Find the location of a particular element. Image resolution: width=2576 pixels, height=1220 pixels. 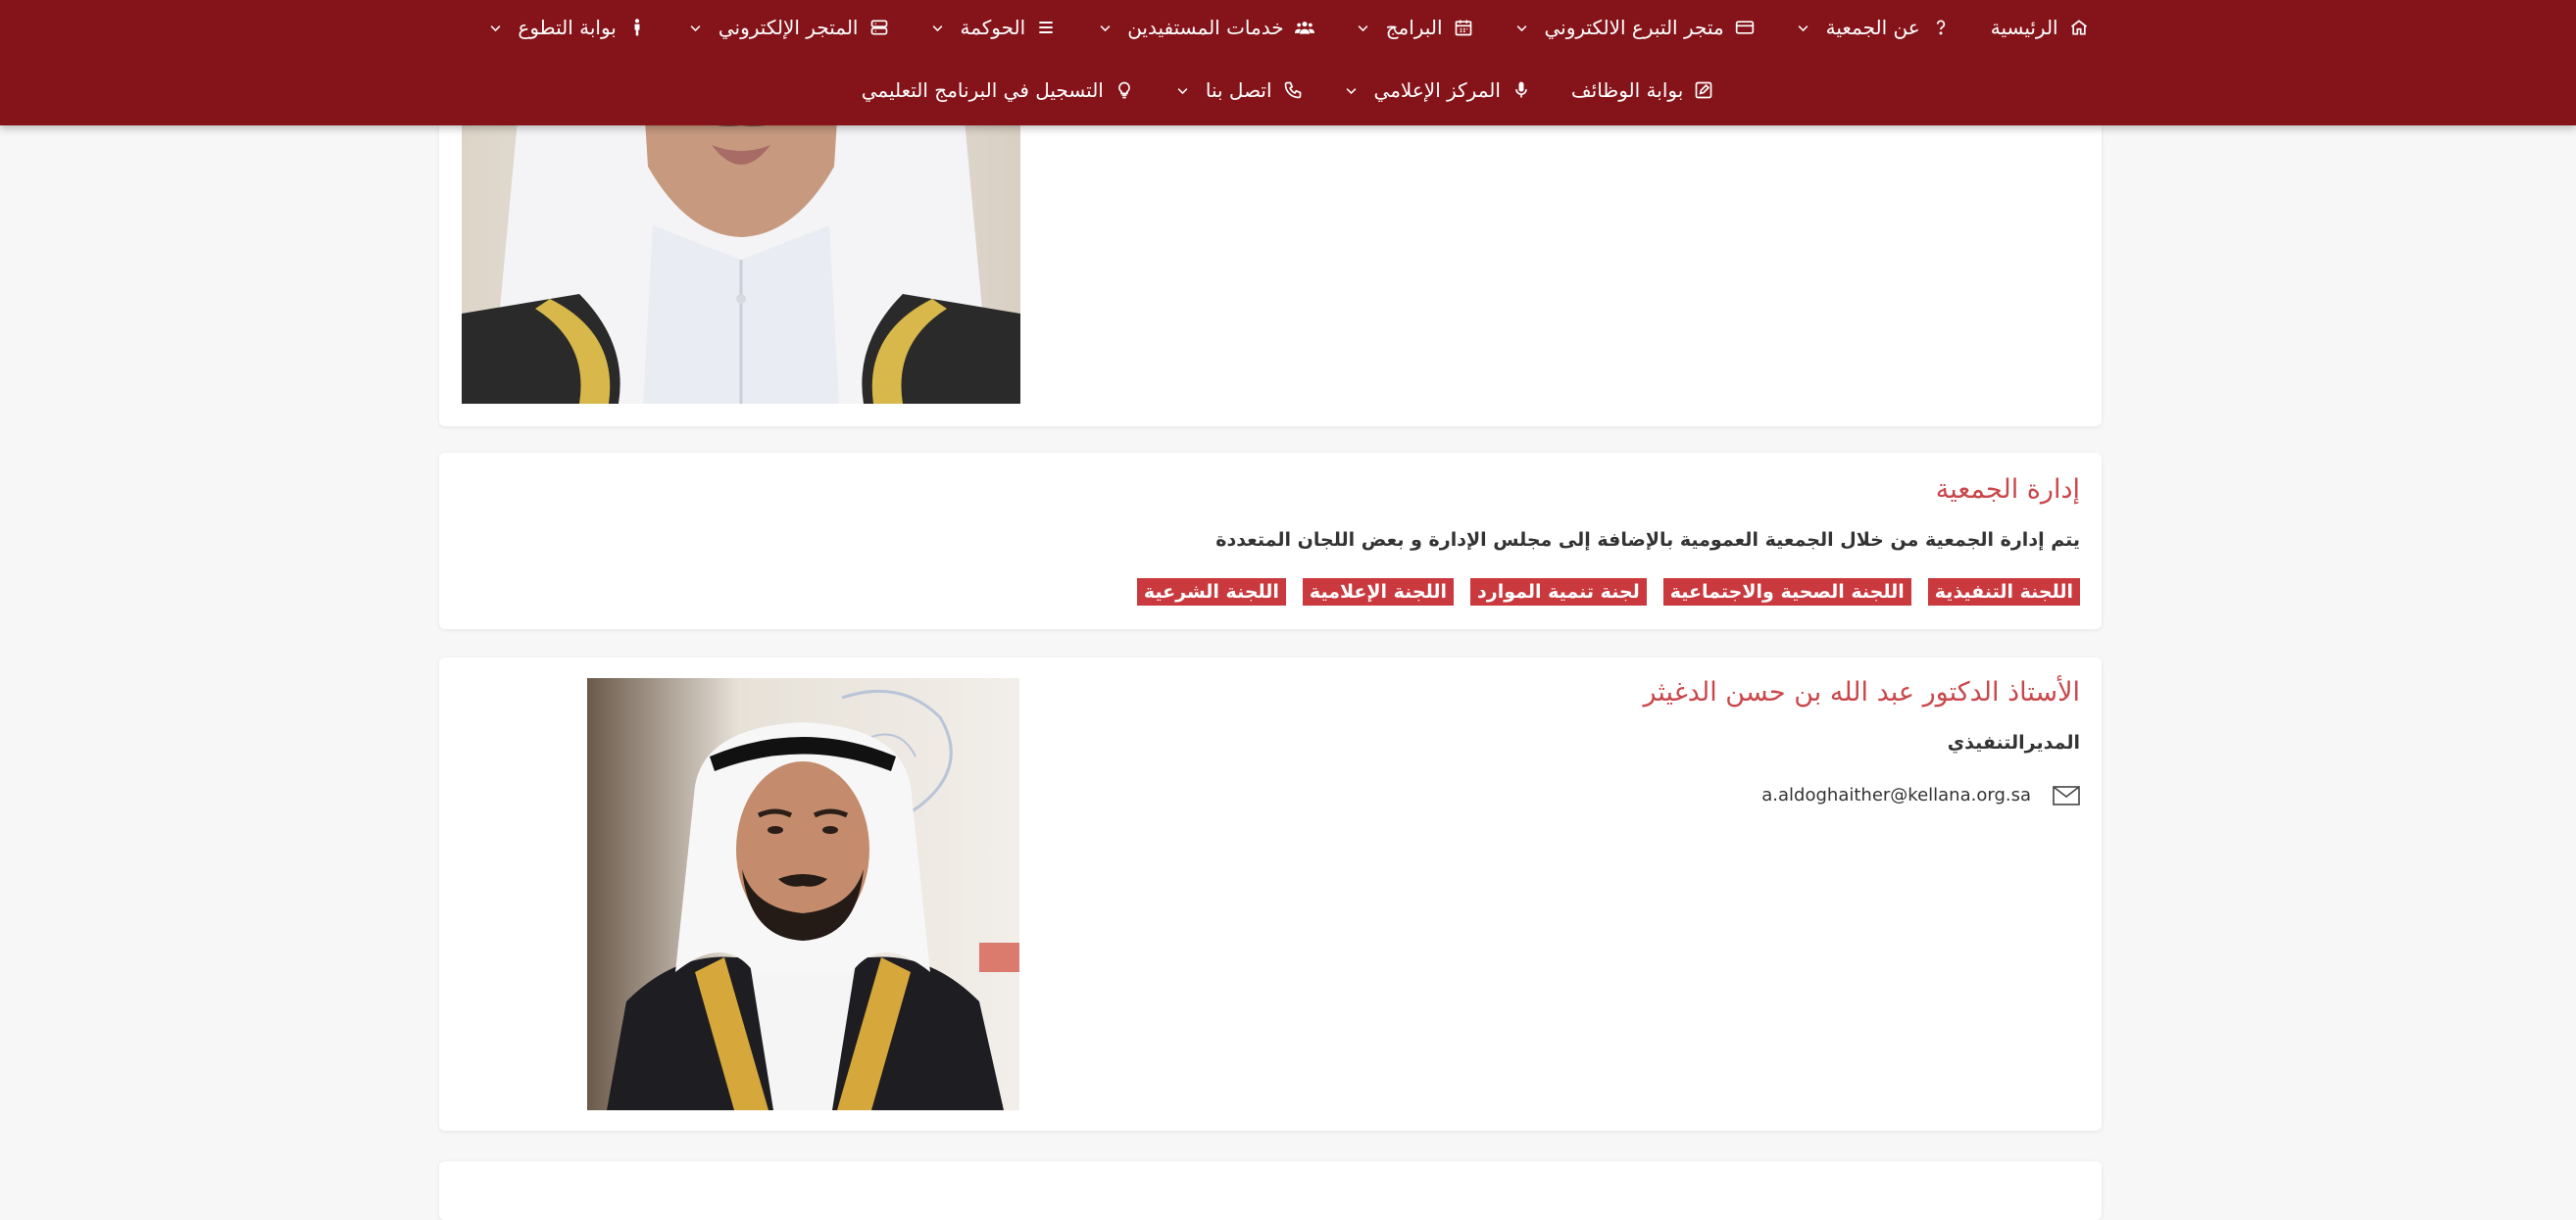

management-title: إدارة الجمعية is located at coordinates (2007, 489).